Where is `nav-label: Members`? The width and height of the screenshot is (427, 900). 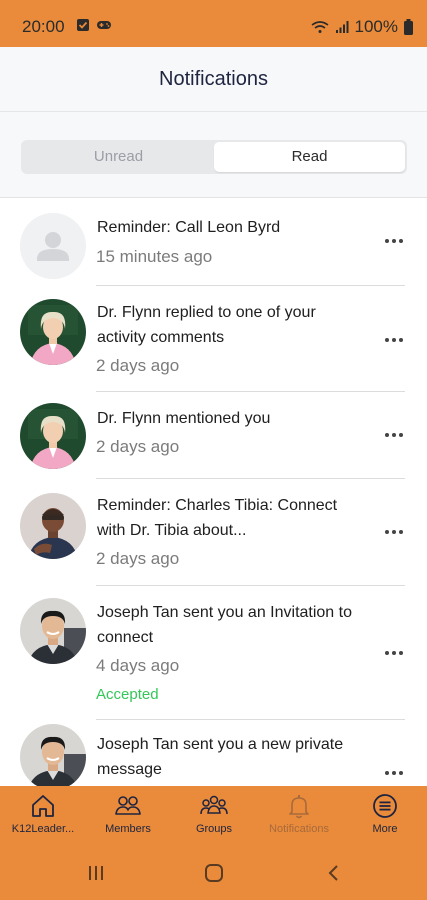 nav-label: Members is located at coordinates (128, 829).